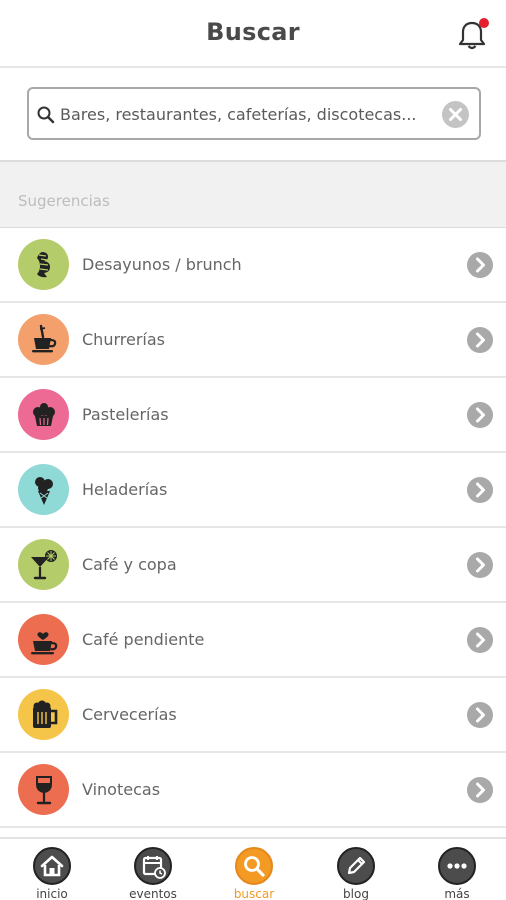 The height and width of the screenshot is (900, 506). Describe the element at coordinates (457, 893) in the screenshot. I see `tab-label: más` at that location.